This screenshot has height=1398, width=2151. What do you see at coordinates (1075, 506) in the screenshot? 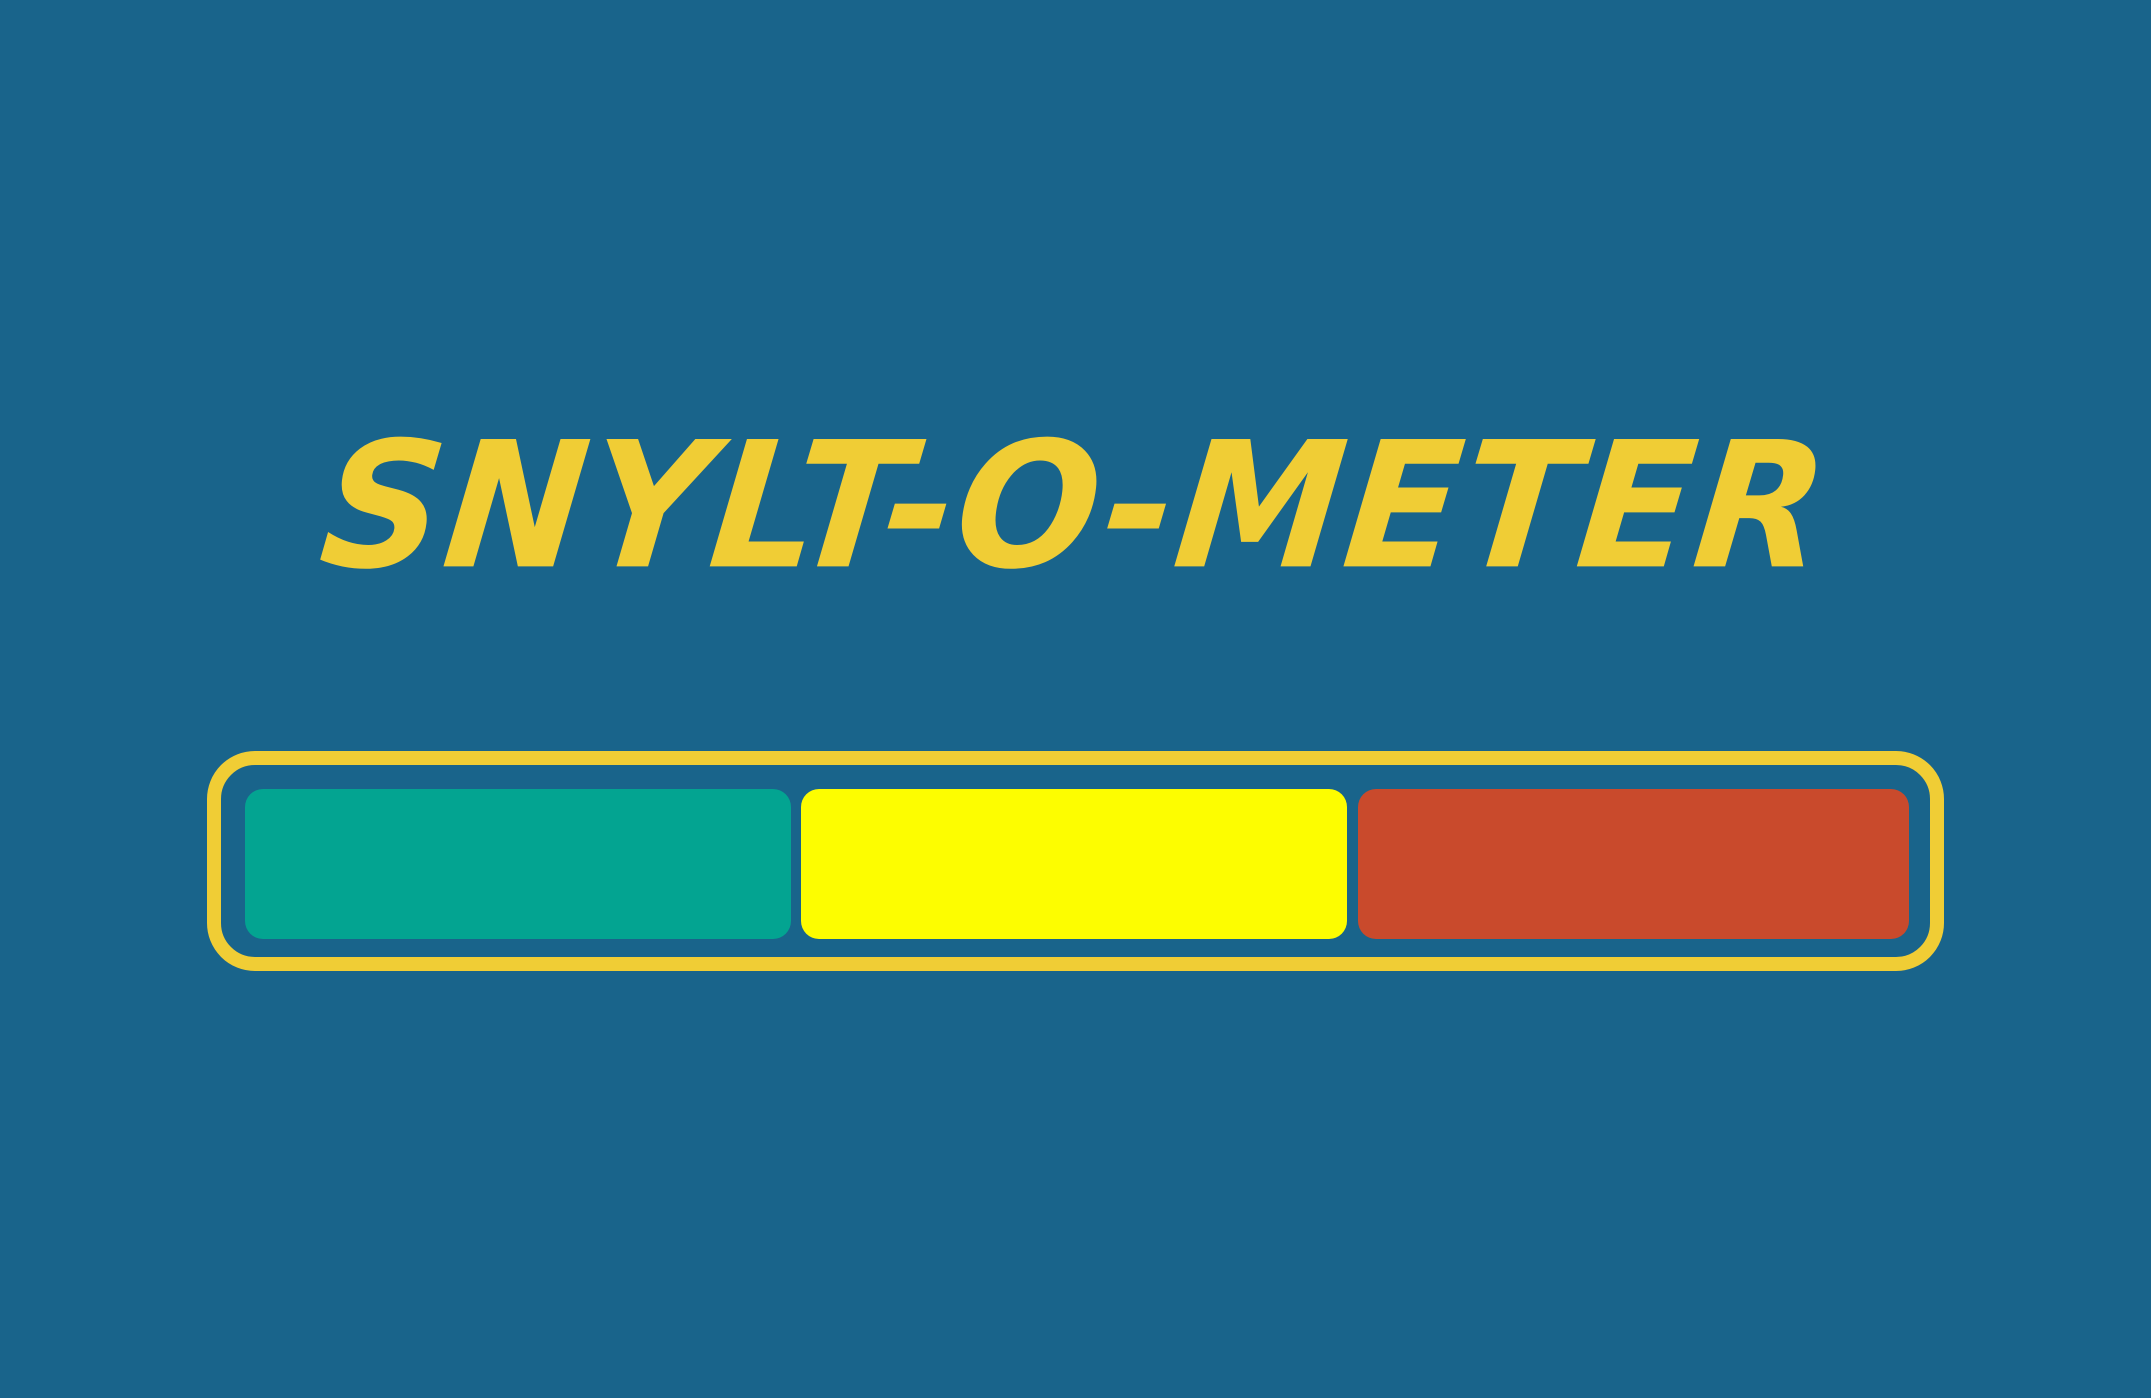
I see `page-title: SNYLT-O-METER` at bounding box center [1075, 506].